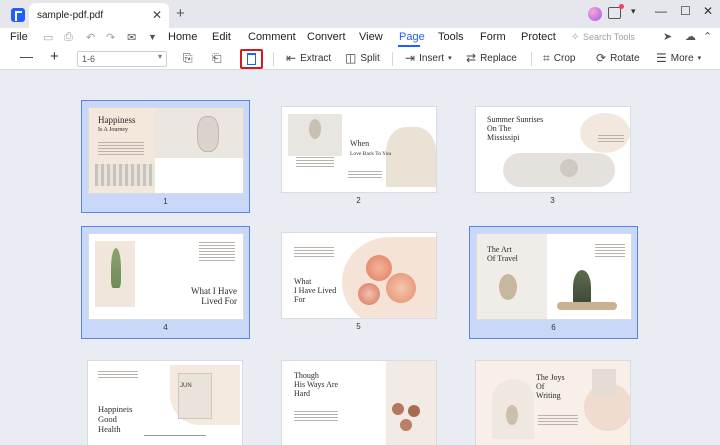 The width and height of the screenshot is (720, 445). I want to click on save-icon: ▭, so click(48, 37).